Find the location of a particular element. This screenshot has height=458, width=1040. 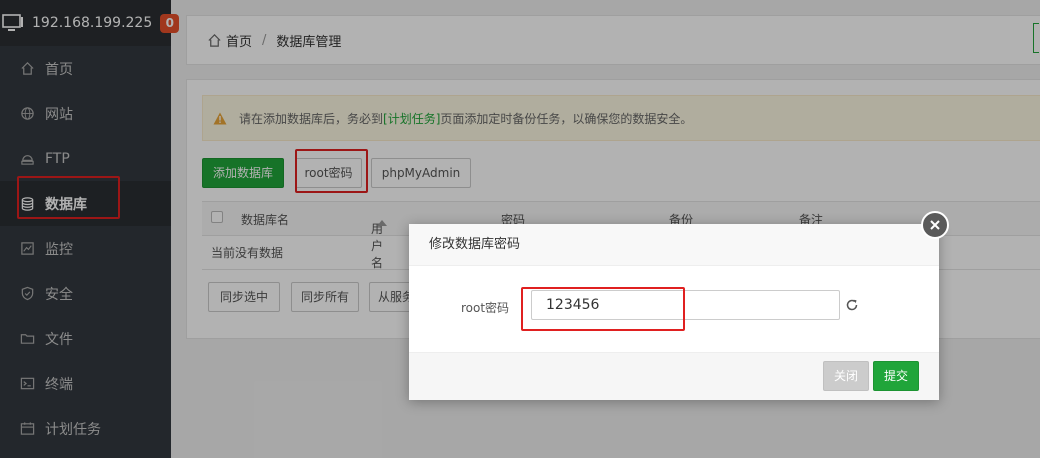

submit-button: 提交 is located at coordinates (896, 376).